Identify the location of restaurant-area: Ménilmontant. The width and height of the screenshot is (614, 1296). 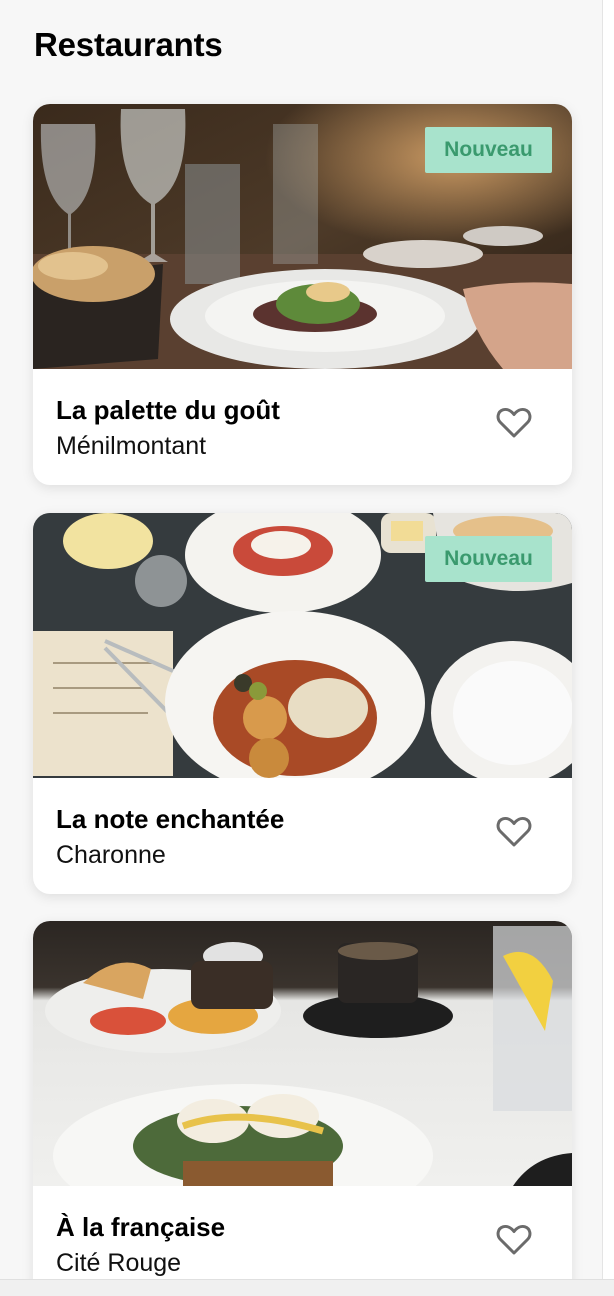
(131, 446).